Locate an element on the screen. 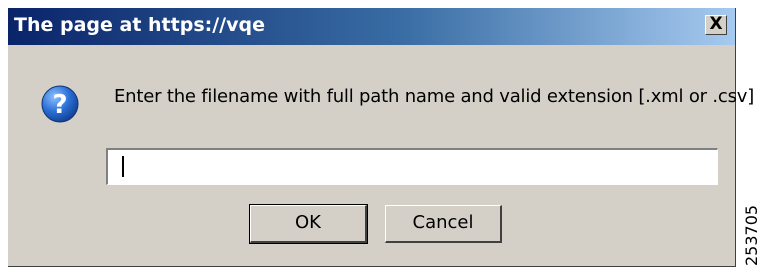 This screenshot has width=765, height=269. cancel-button: Cancel is located at coordinates (443, 224).